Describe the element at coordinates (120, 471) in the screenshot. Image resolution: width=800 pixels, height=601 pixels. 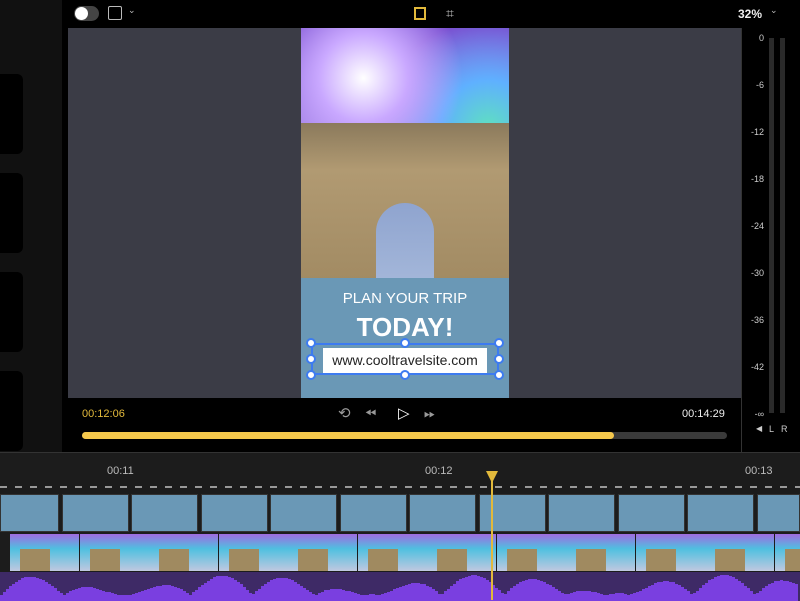
I see `ruler-tick-label: 00:11` at that location.